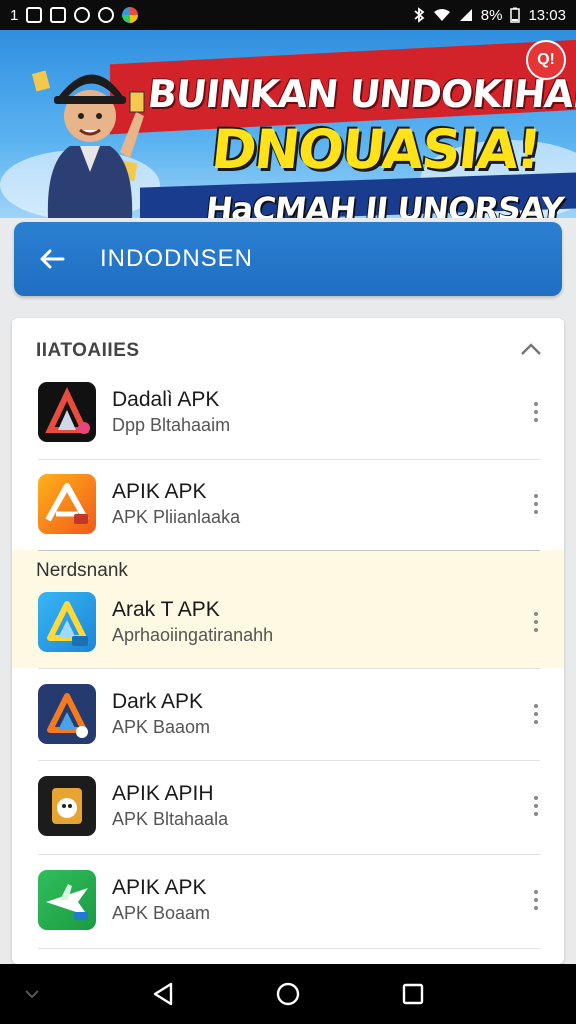 This screenshot has height=1024, width=576. What do you see at coordinates (58, 15) in the screenshot?
I see `messaging-icon` at bounding box center [58, 15].